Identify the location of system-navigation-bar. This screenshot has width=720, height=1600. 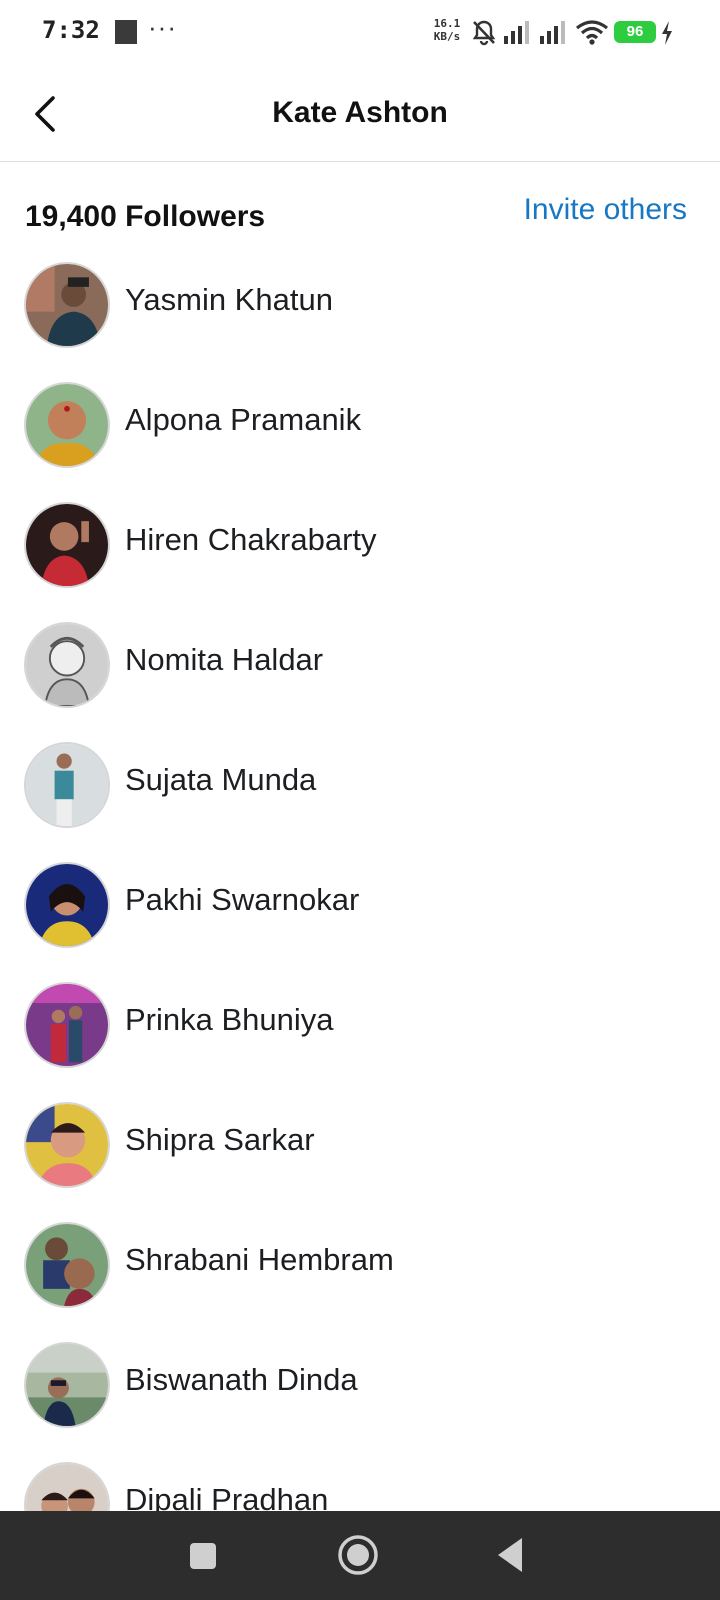
(360, 1555).